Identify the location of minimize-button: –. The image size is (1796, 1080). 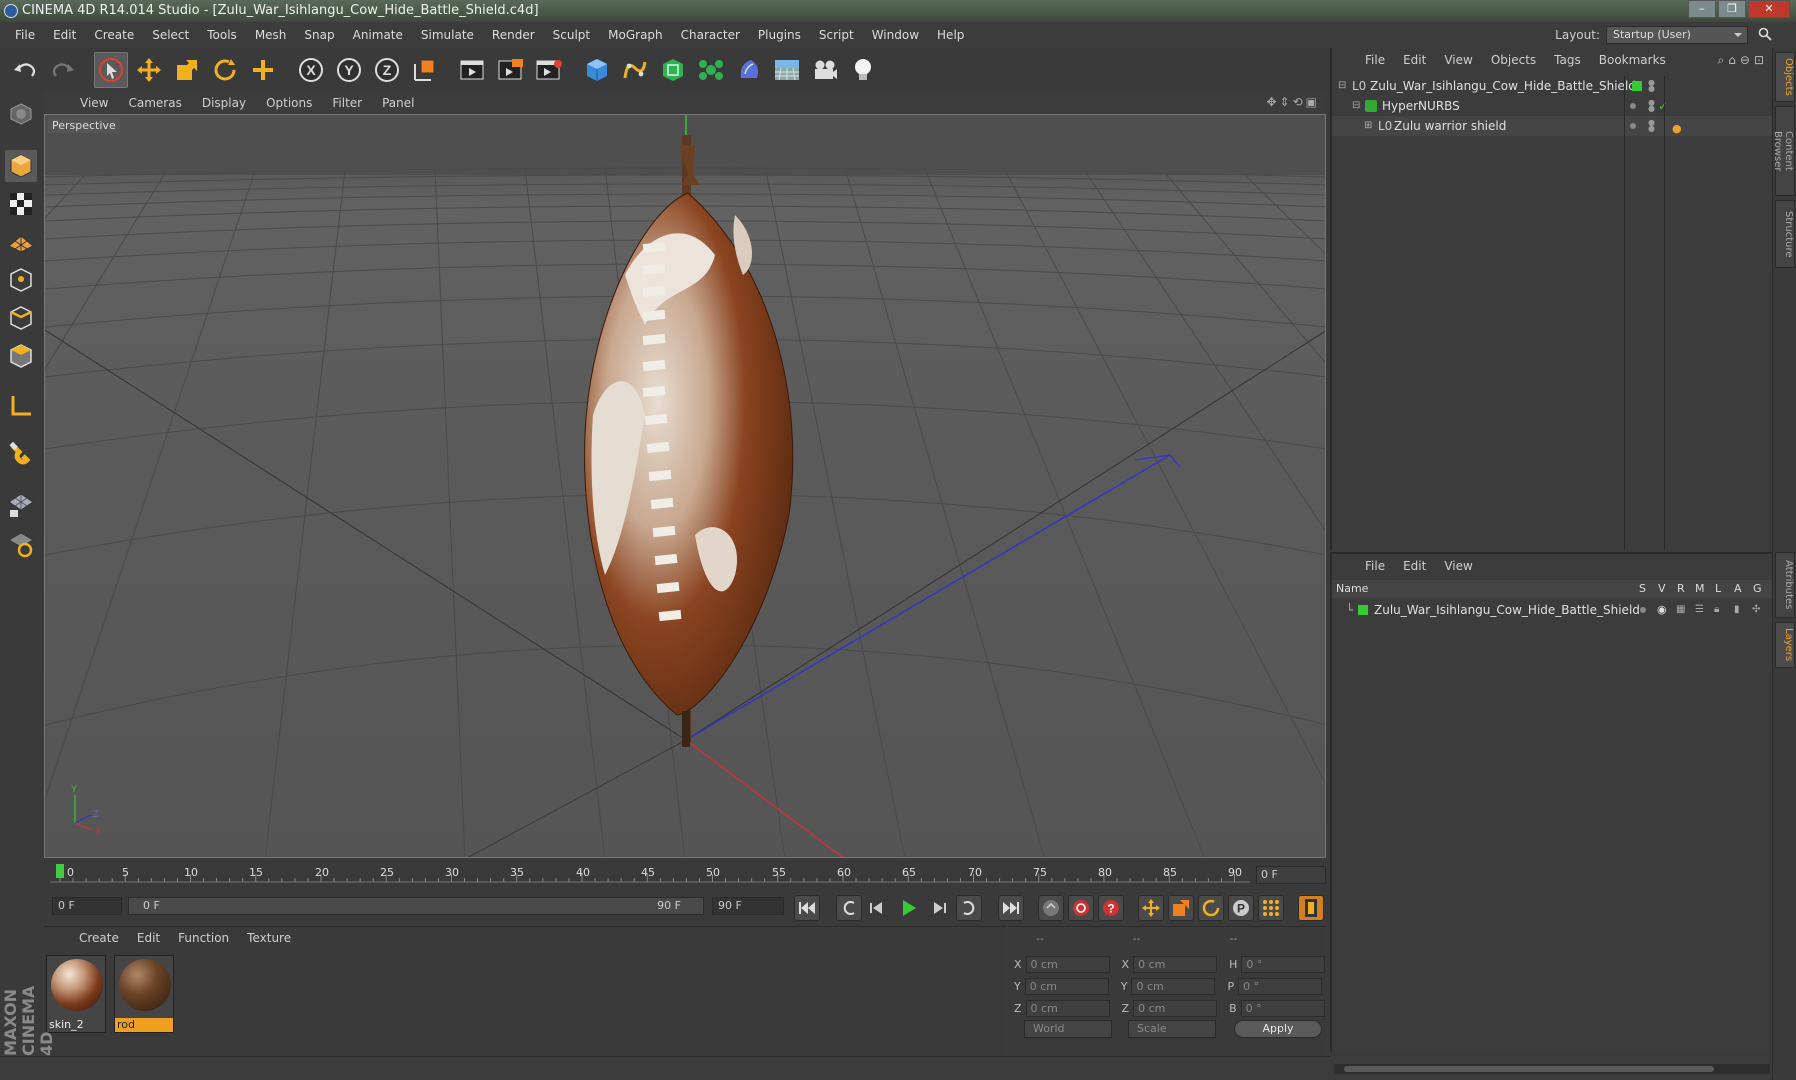
(1702, 9).